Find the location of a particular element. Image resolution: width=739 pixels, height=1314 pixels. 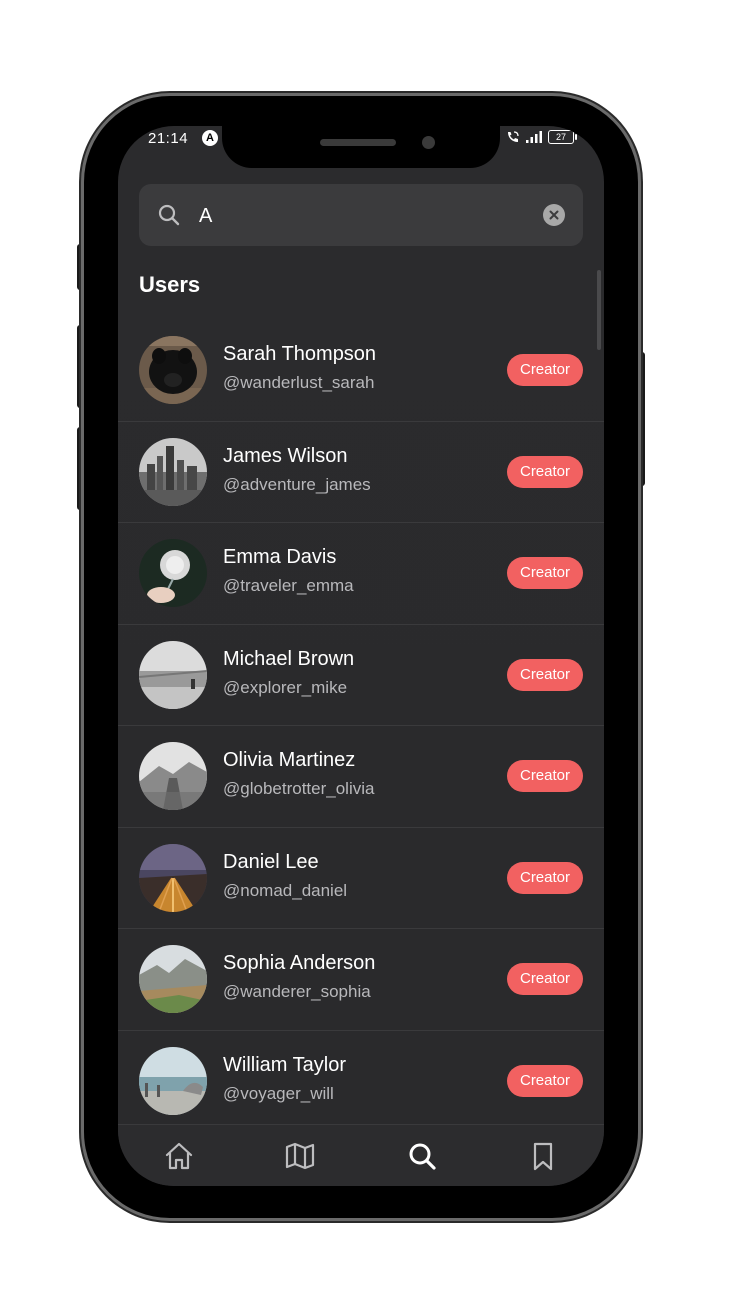

user-name: James Wilson is located at coordinates (285, 455).